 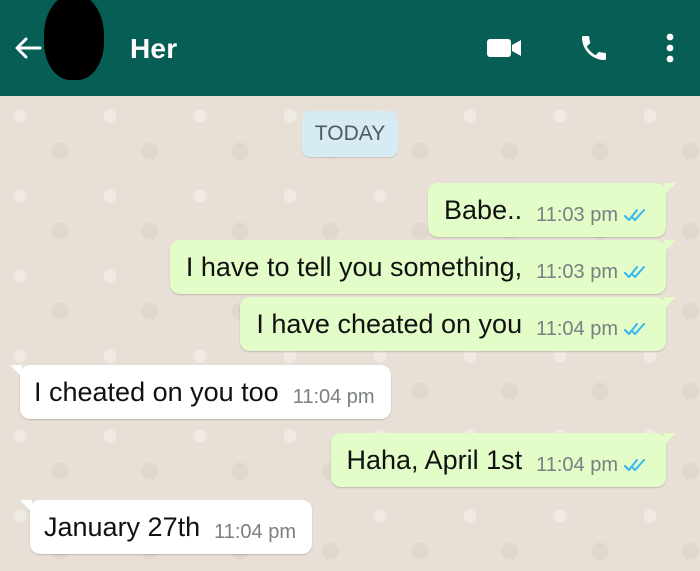 I want to click on contact-name: Her, so click(x=153, y=49).